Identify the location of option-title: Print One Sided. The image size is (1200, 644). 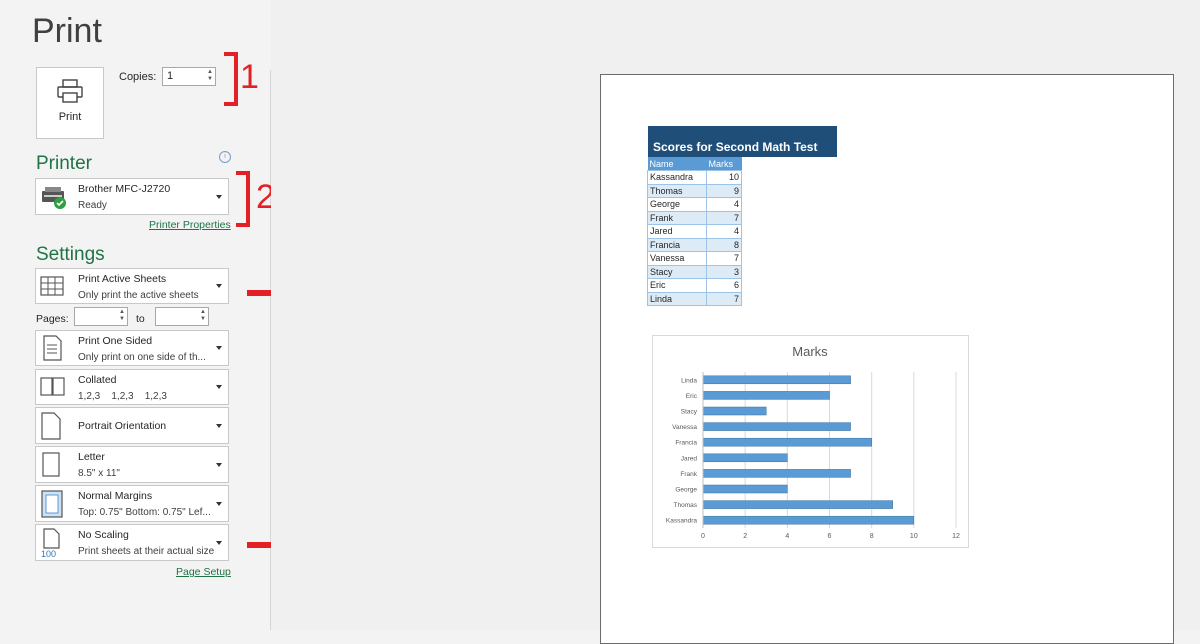
(115, 341).